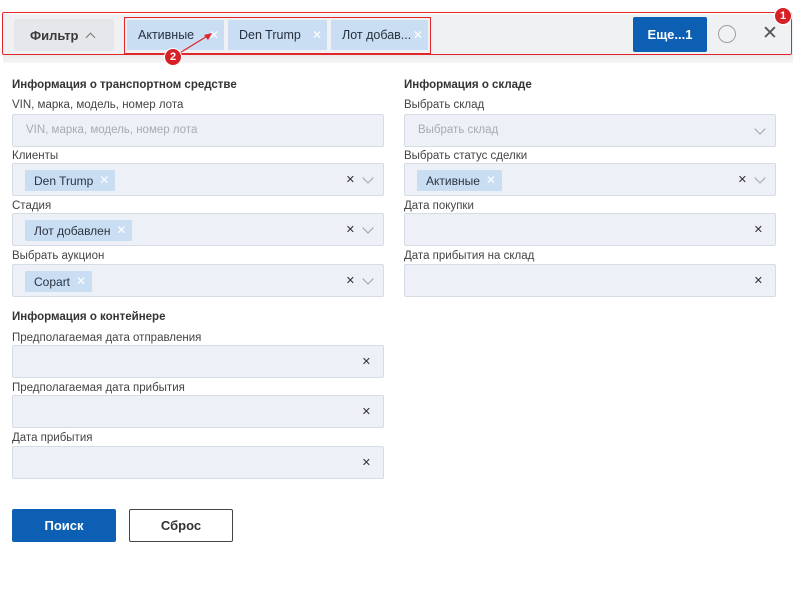 This screenshot has height=597, width=802. I want to click on warehouse-section-title: Информация о складе, so click(468, 85).